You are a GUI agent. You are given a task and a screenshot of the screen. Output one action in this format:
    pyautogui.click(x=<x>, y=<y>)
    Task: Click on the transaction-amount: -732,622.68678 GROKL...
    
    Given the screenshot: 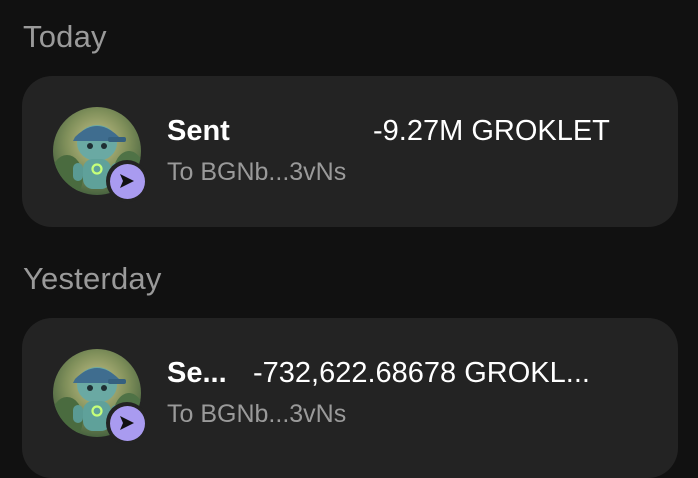 What is the action you would take?
    pyautogui.click(x=421, y=373)
    